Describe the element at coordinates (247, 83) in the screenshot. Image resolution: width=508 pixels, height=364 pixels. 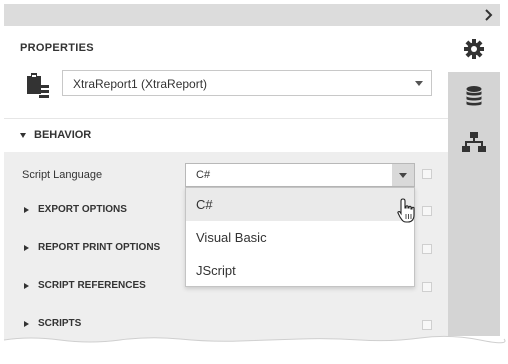
I see `report-selector: XtraReport1 (XtraReport)` at that location.